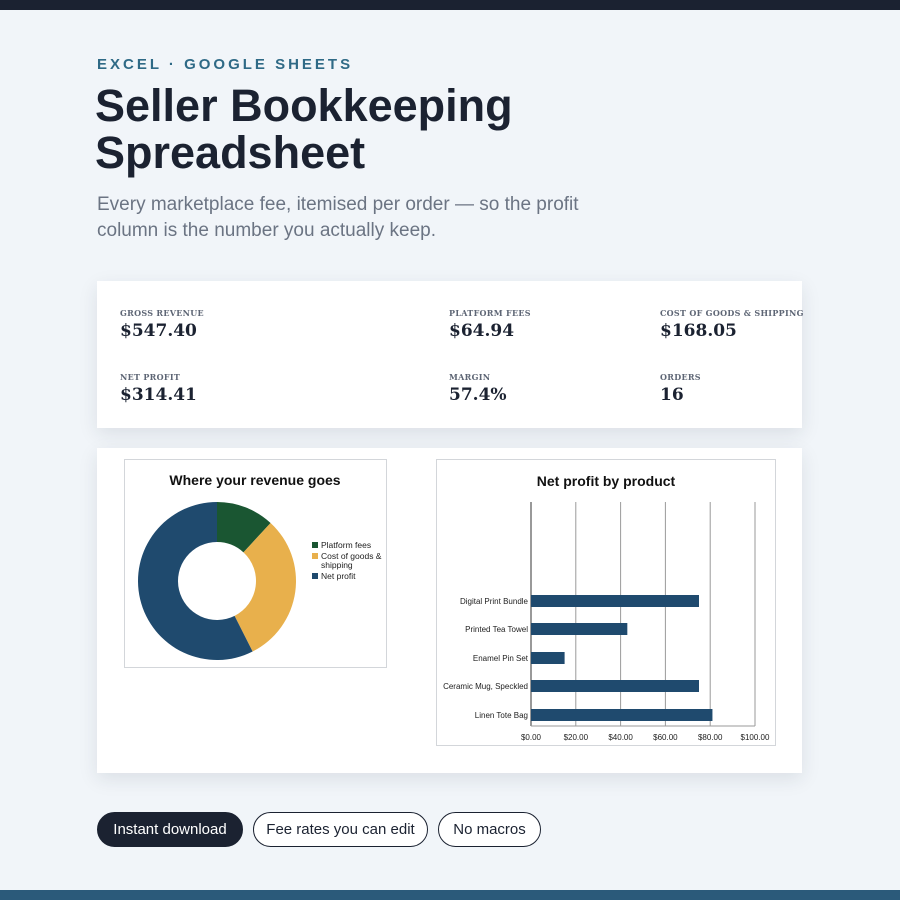  What do you see at coordinates (158, 395) in the screenshot?
I see `stat-value: $314.41` at bounding box center [158, 395].